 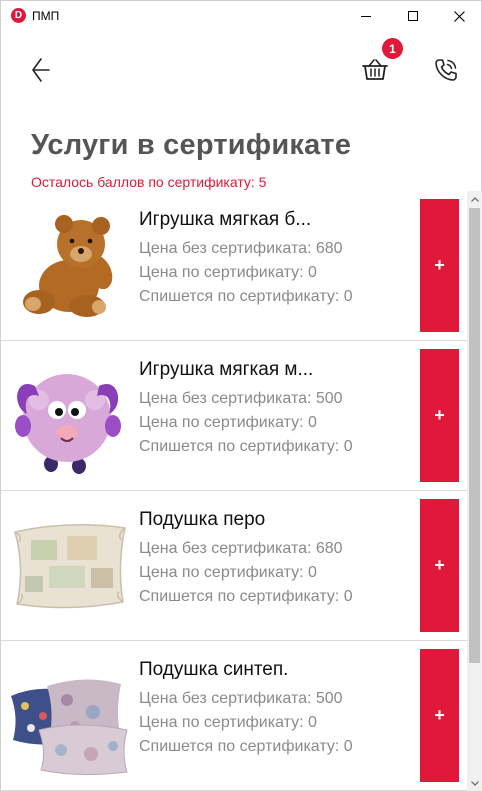 I want to click on phone-call-icon, so click(x=446, y=70).